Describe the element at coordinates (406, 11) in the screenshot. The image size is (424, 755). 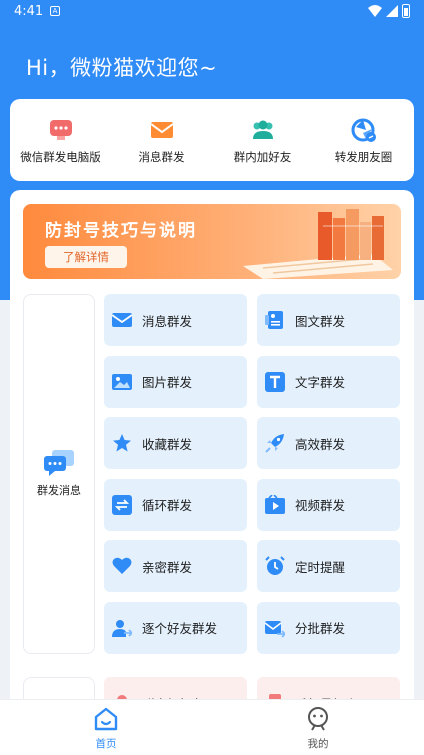
I see `battery-icon` at that location.